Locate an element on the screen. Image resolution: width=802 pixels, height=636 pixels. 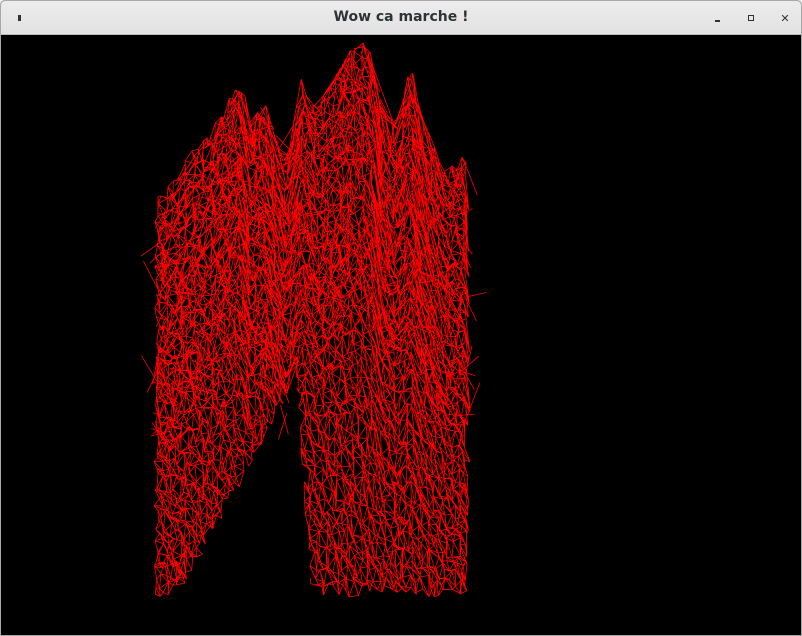
window-title: Wow ca marche ! is located at coordinates (401, 17).